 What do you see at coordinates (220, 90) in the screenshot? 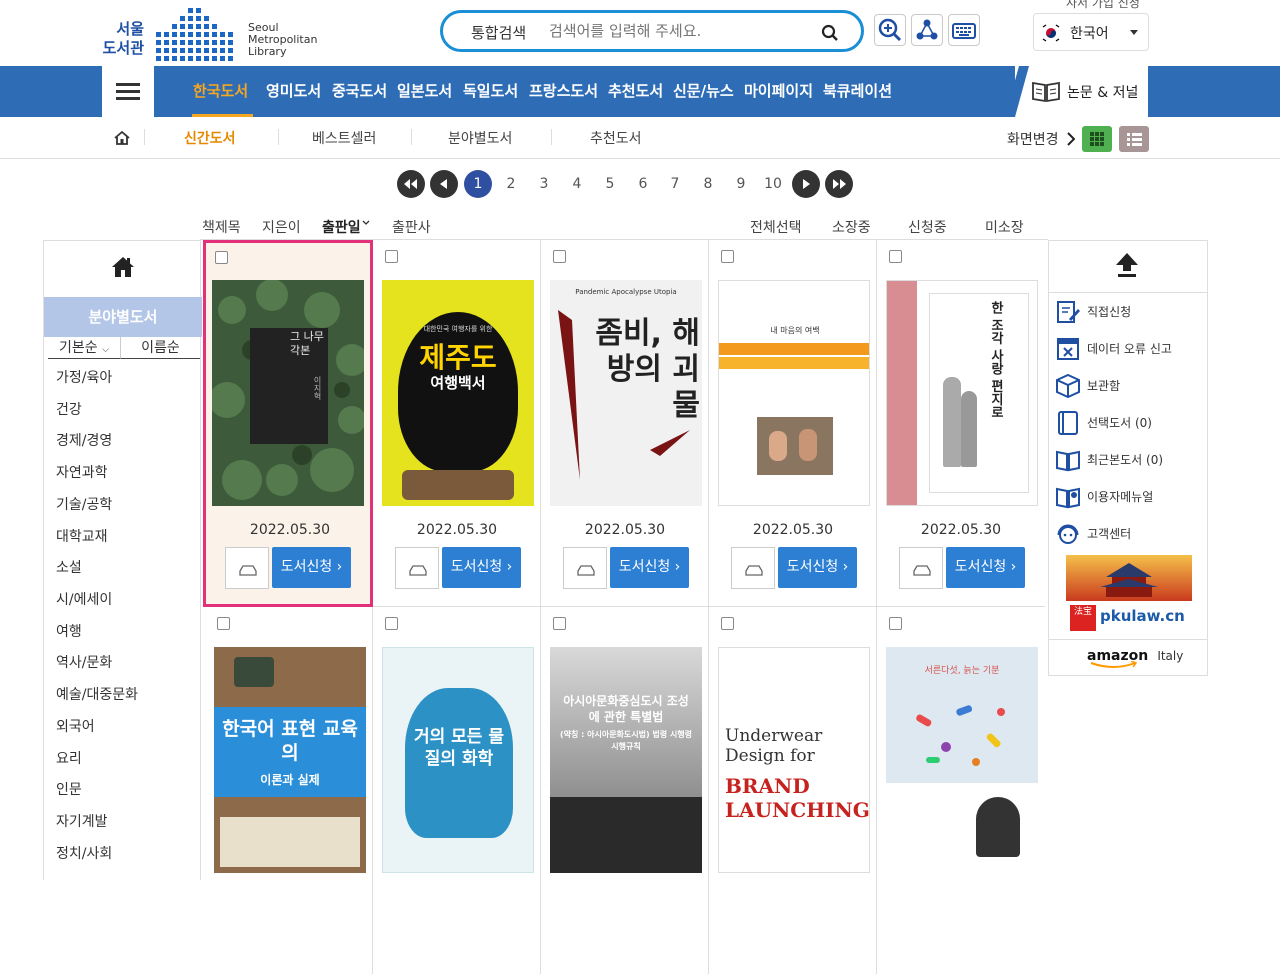
I see `nav-item-korean-books: 한국도서` at bounding box center [220, 90].